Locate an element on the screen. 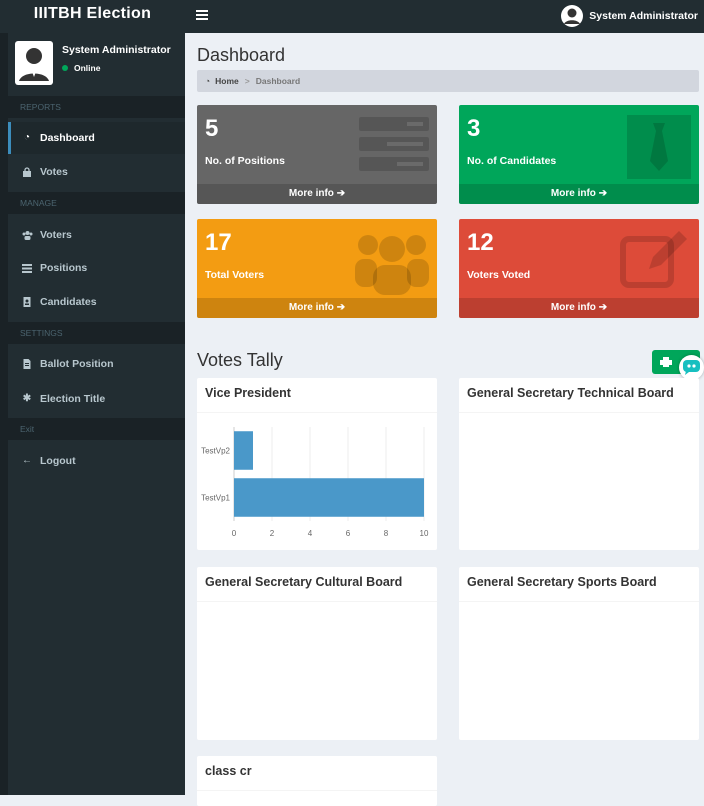 This screenshot has width=704, height=806. chart-tick-label: 0 is located at coordinates (234, 533).